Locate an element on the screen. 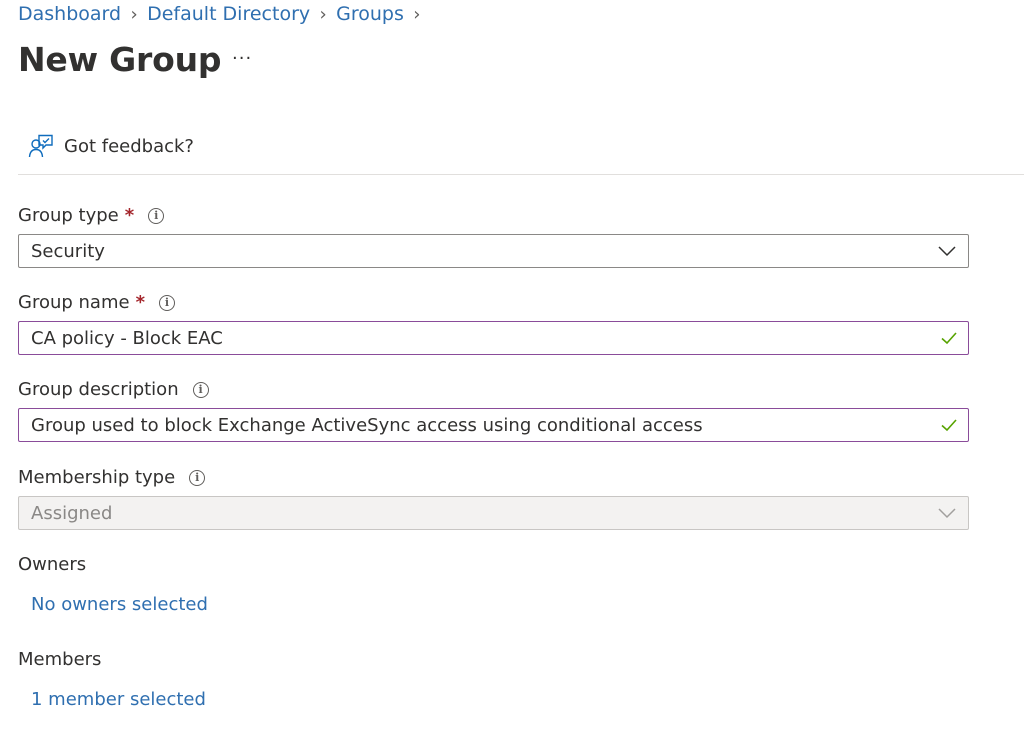 The image size is (1024, 747). group-description-label-text: Group description is located at coordinates (98, 389).